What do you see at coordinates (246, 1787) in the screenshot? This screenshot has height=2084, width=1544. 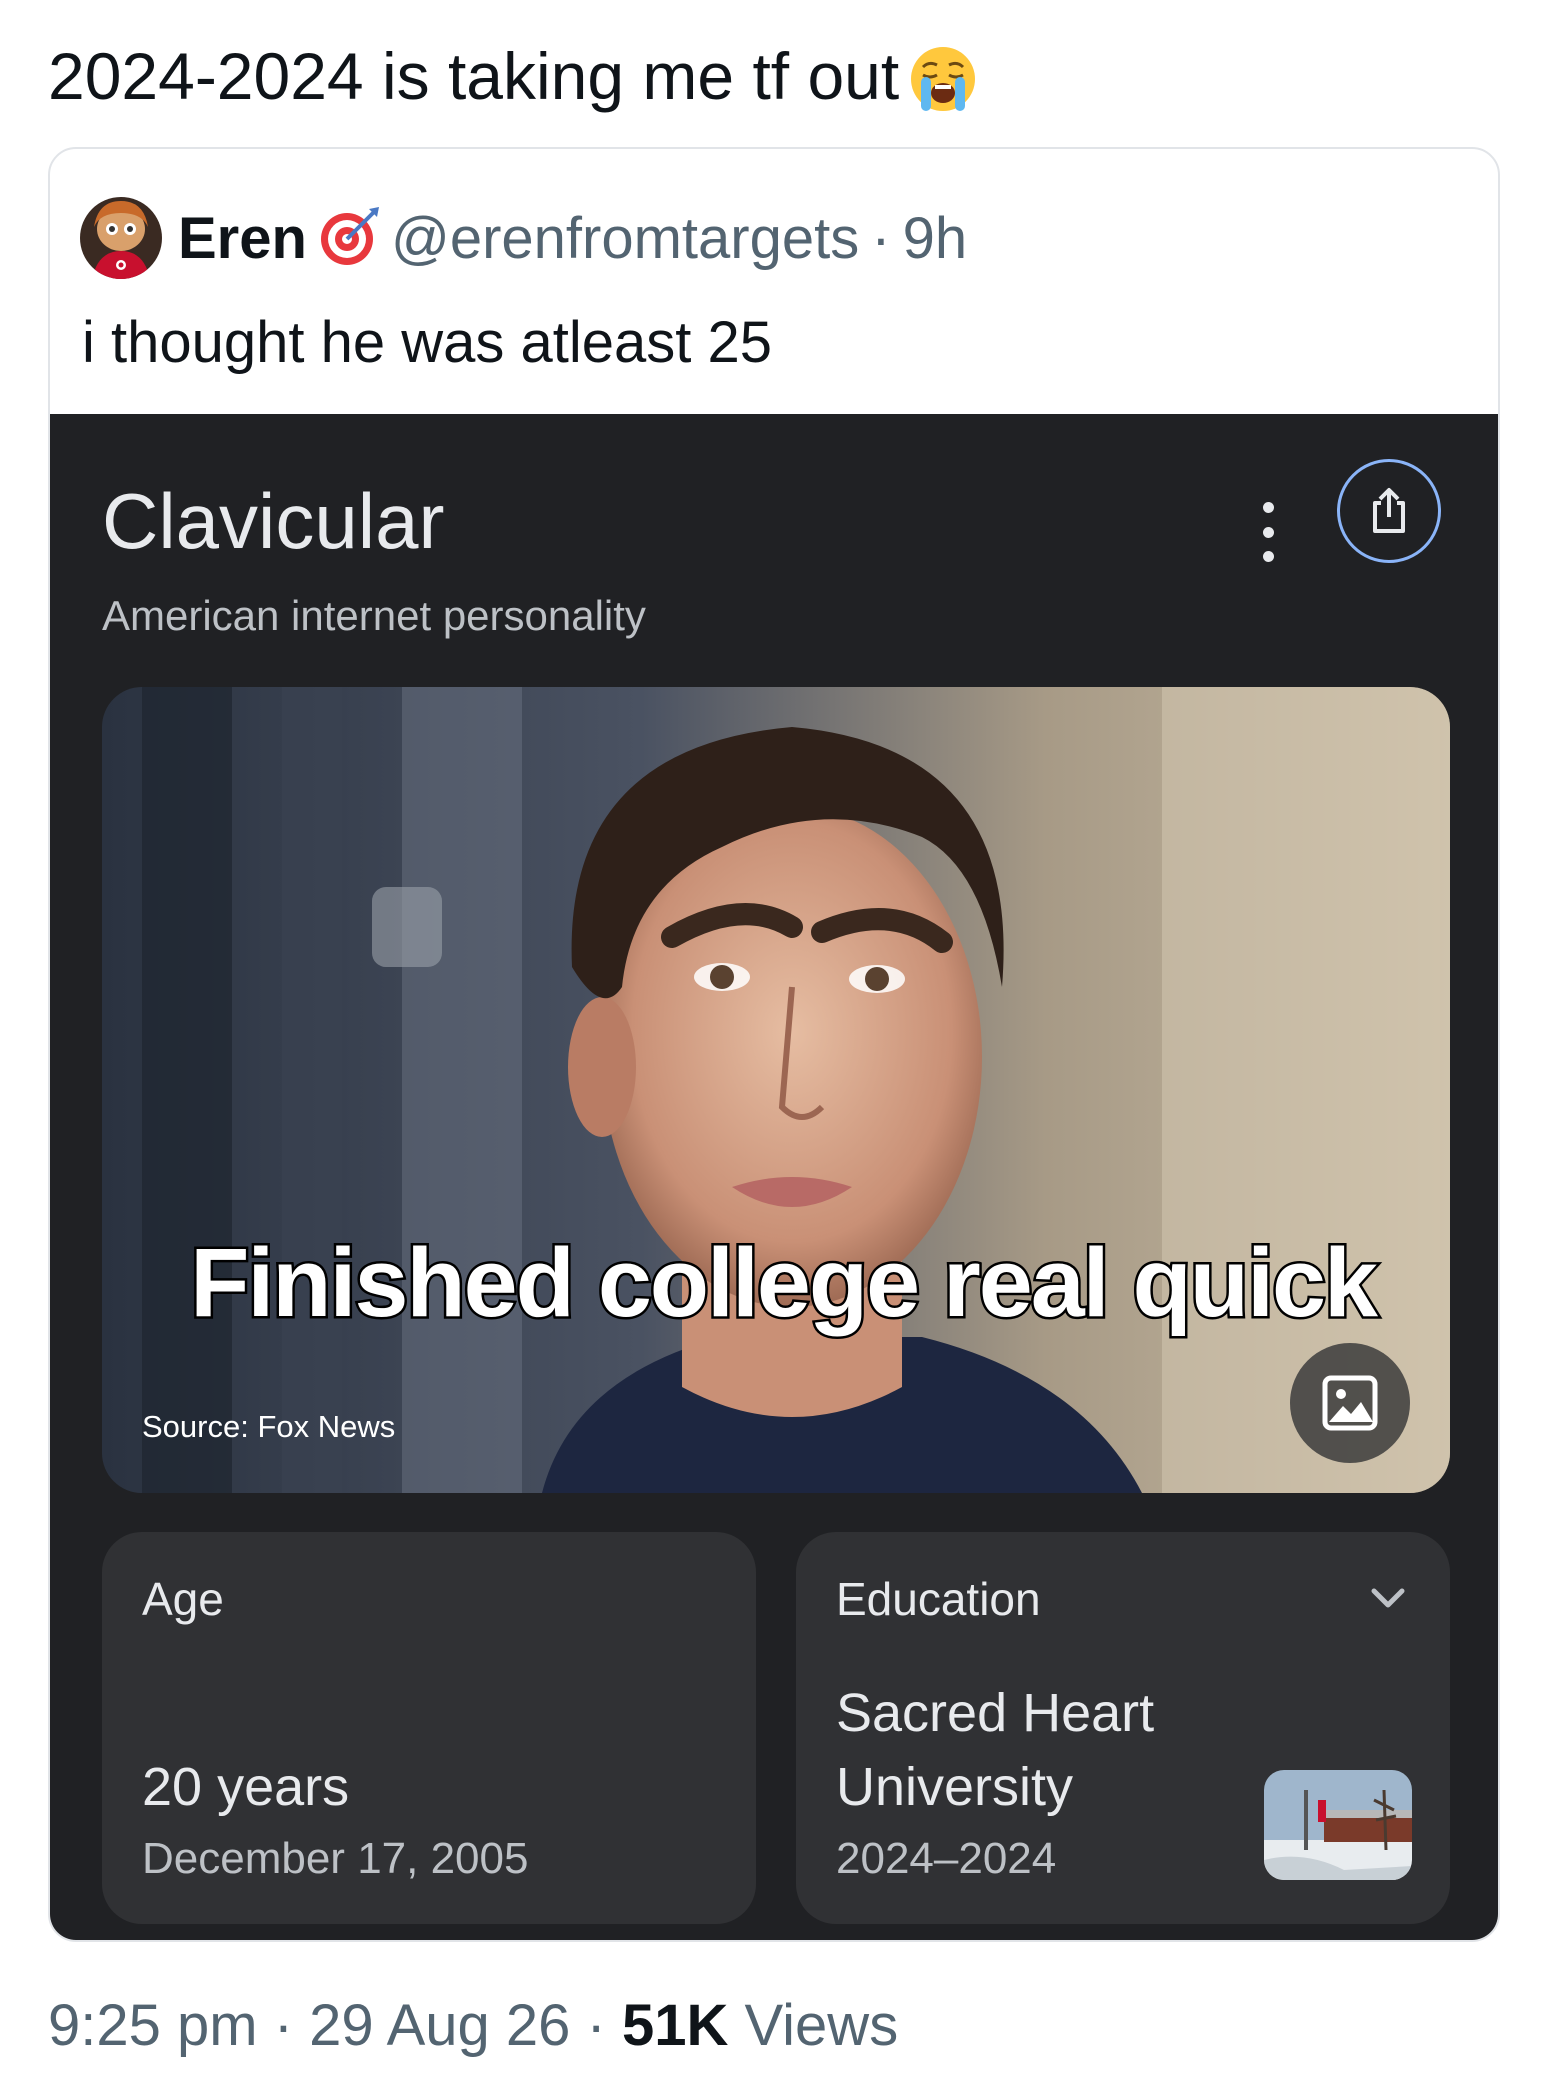 I see `age-value: 20 years` at bounding box center [246, 1787].